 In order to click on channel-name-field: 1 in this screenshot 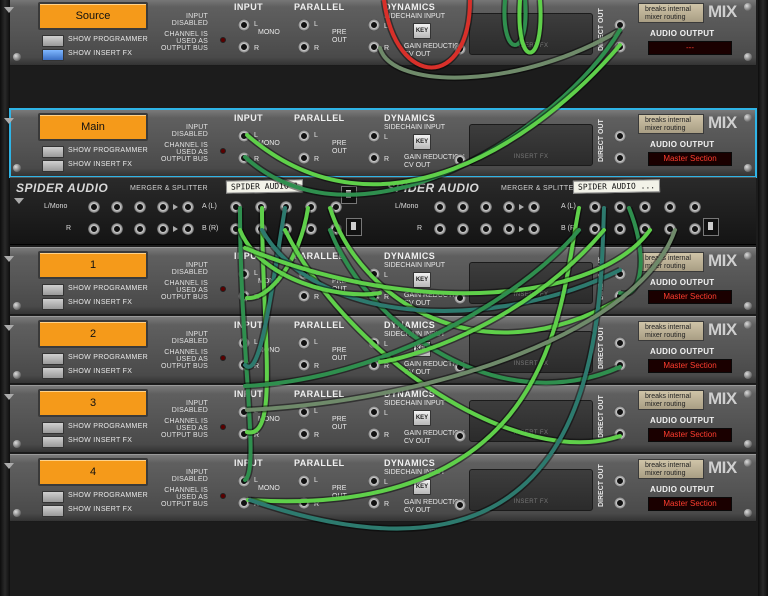, I will do `click(93, 265)`.